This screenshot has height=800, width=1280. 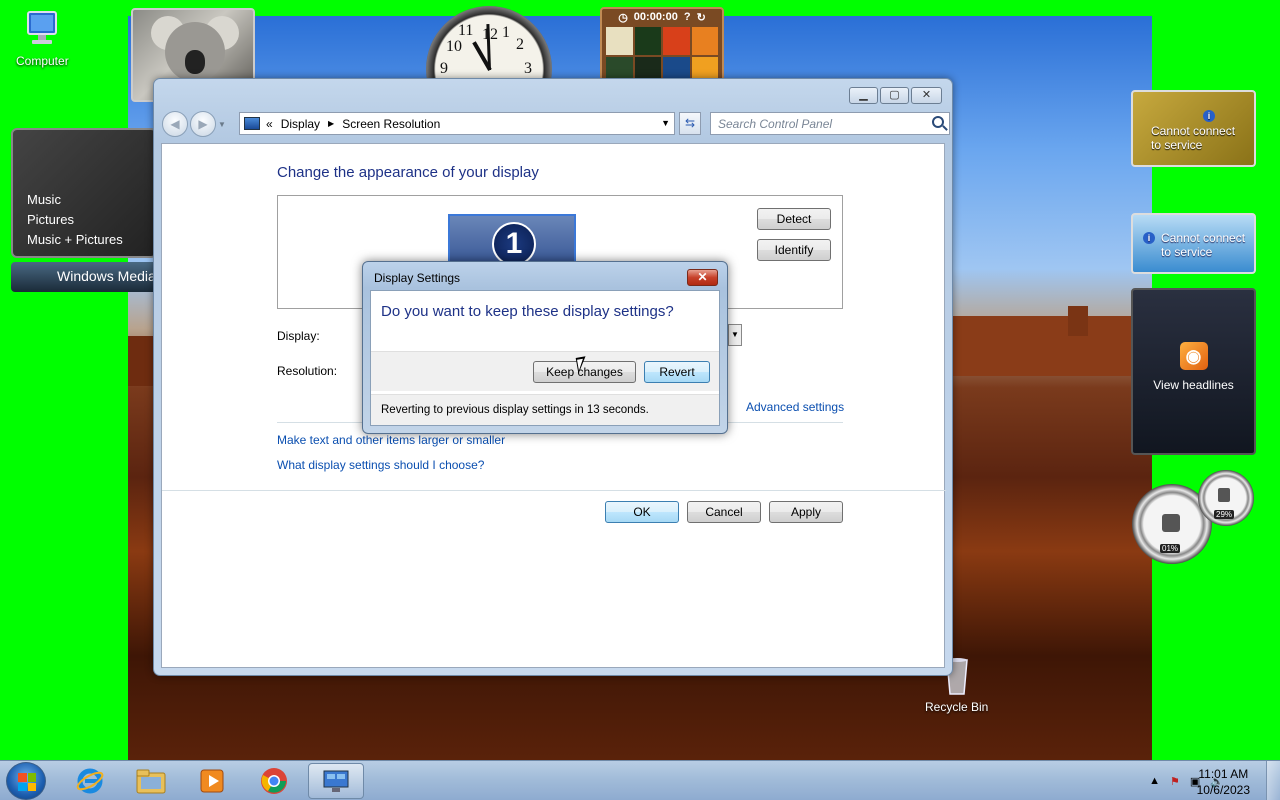 I want to click on recent-pages-dropdown: ▼, so click(x=223, y=124).